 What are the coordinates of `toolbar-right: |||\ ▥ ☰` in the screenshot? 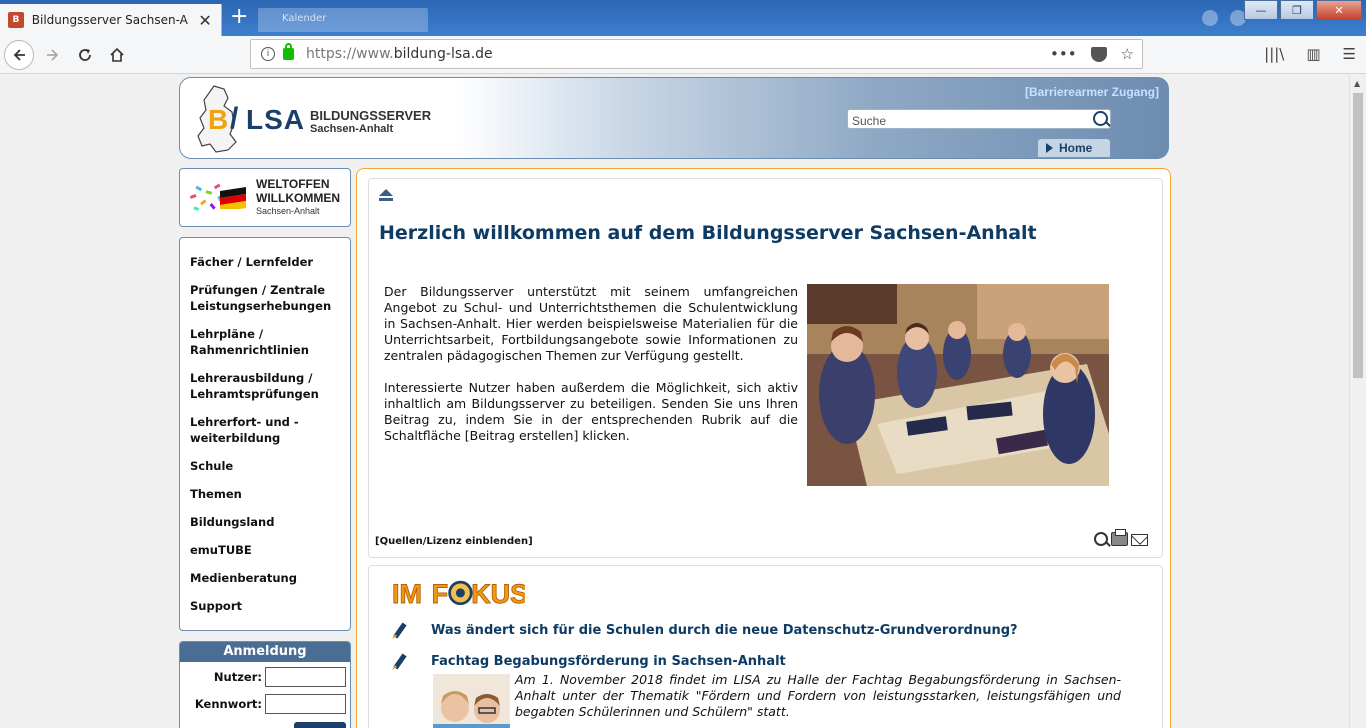 It's located at (1310, 54).